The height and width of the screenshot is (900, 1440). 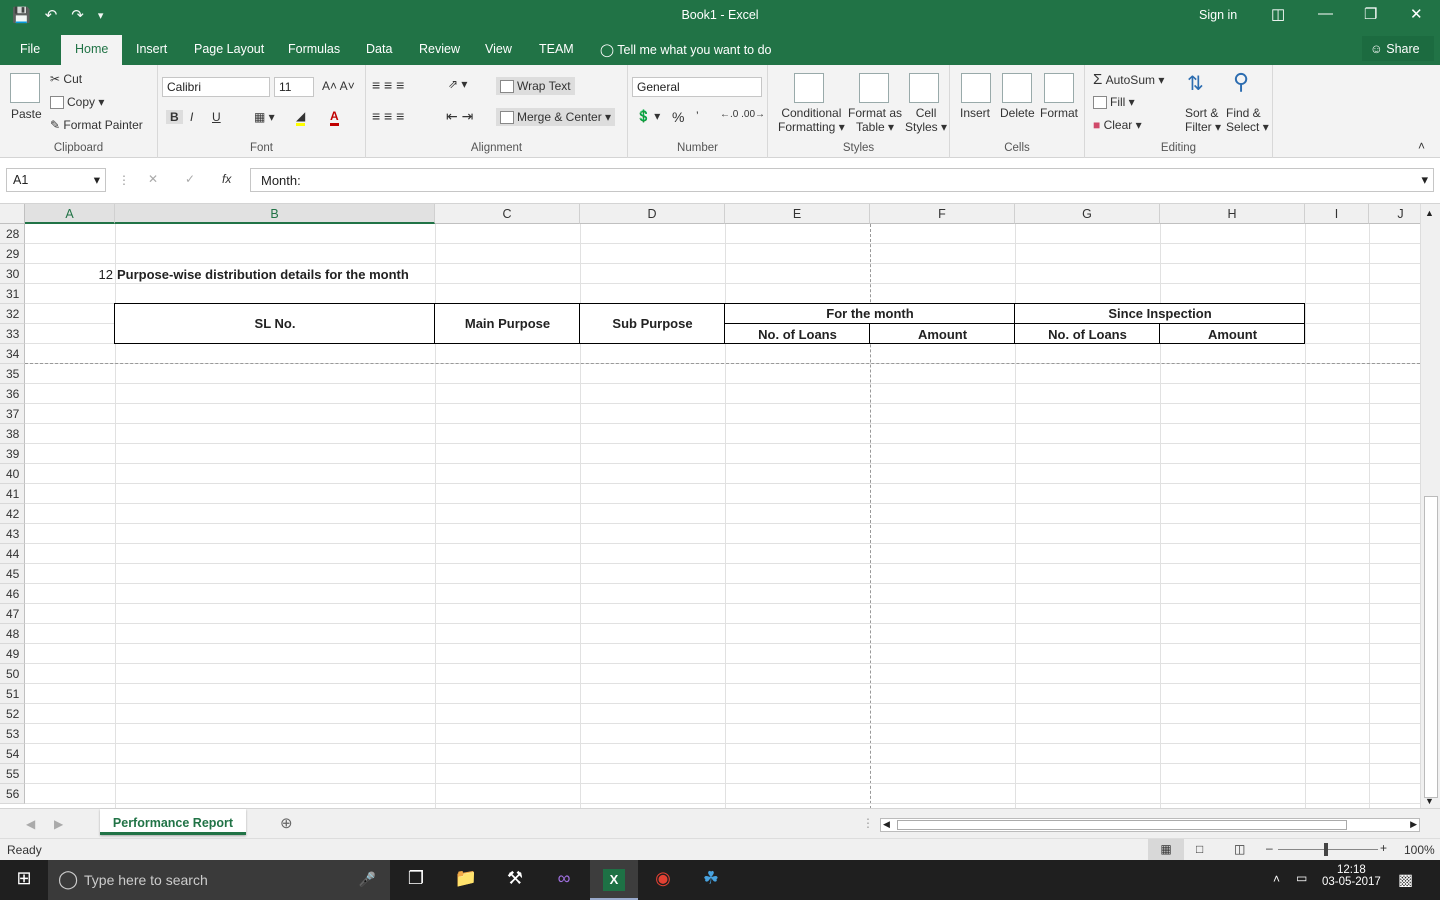 I want to click on merge-center-button: Merge & Center ▾, so click(x=556, y=117).